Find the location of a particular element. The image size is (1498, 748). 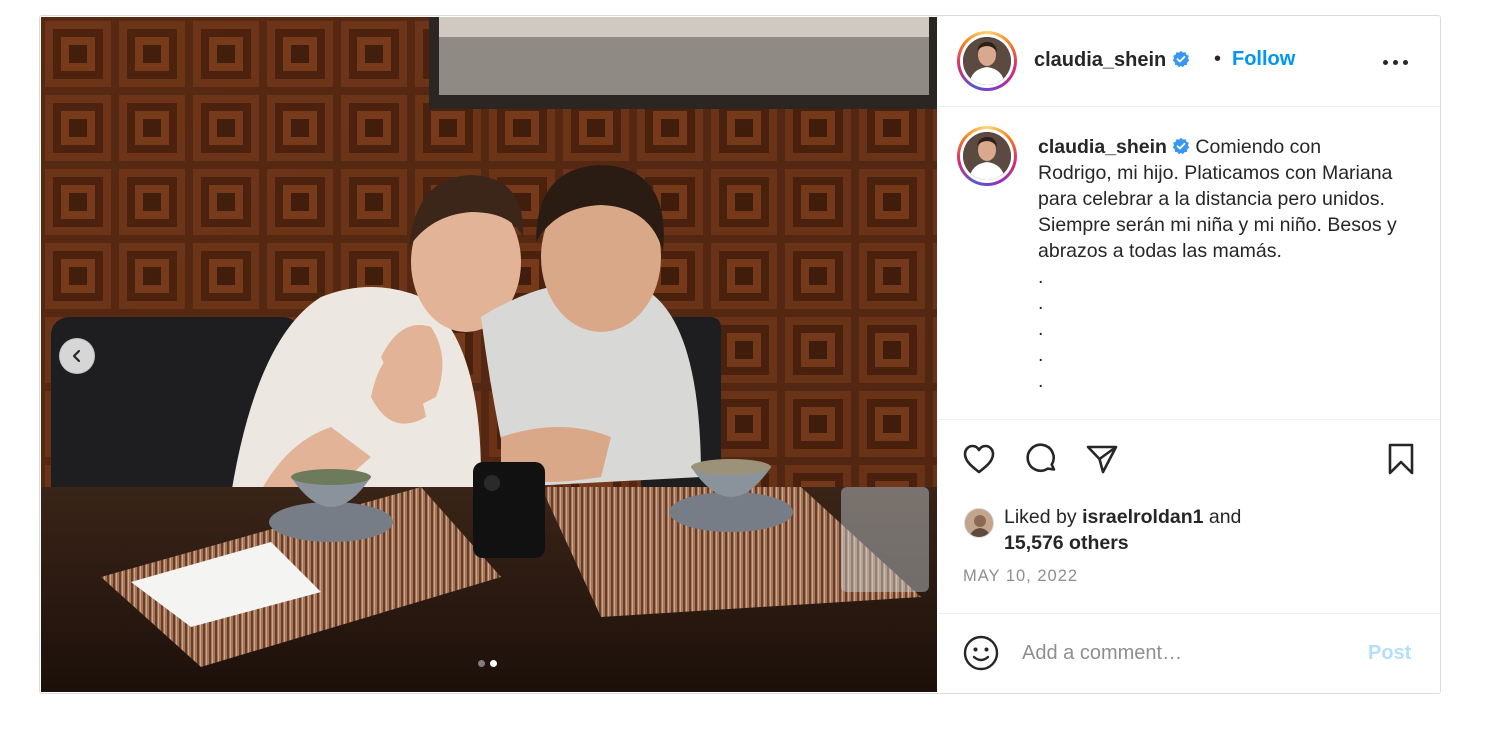

carousel-prev-button is located at coordinates (77, 356).